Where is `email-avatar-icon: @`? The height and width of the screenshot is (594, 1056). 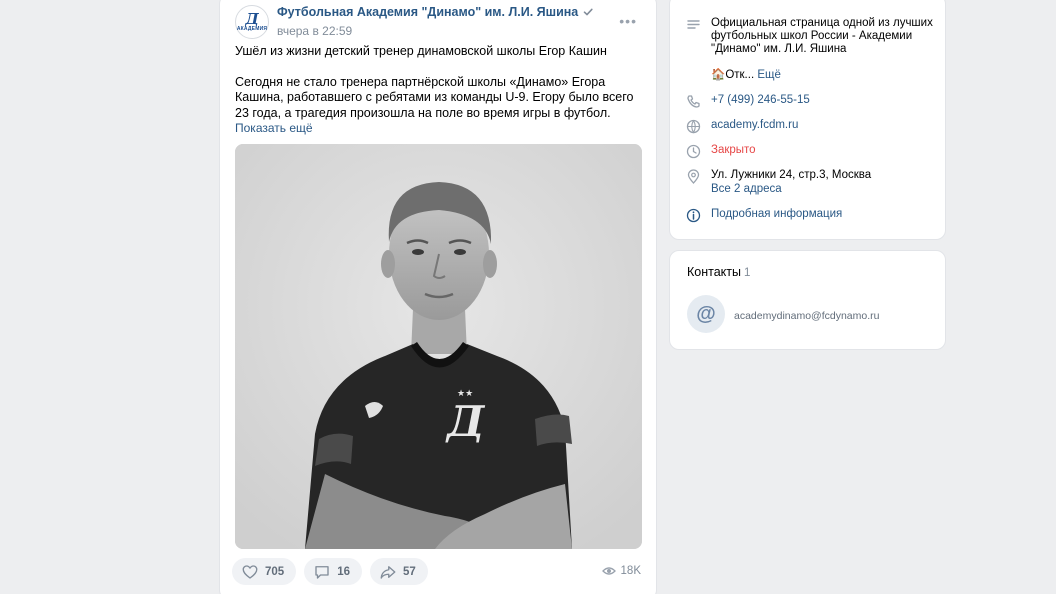 email-avatar-icon: @ is located at coordinates (706, 314).